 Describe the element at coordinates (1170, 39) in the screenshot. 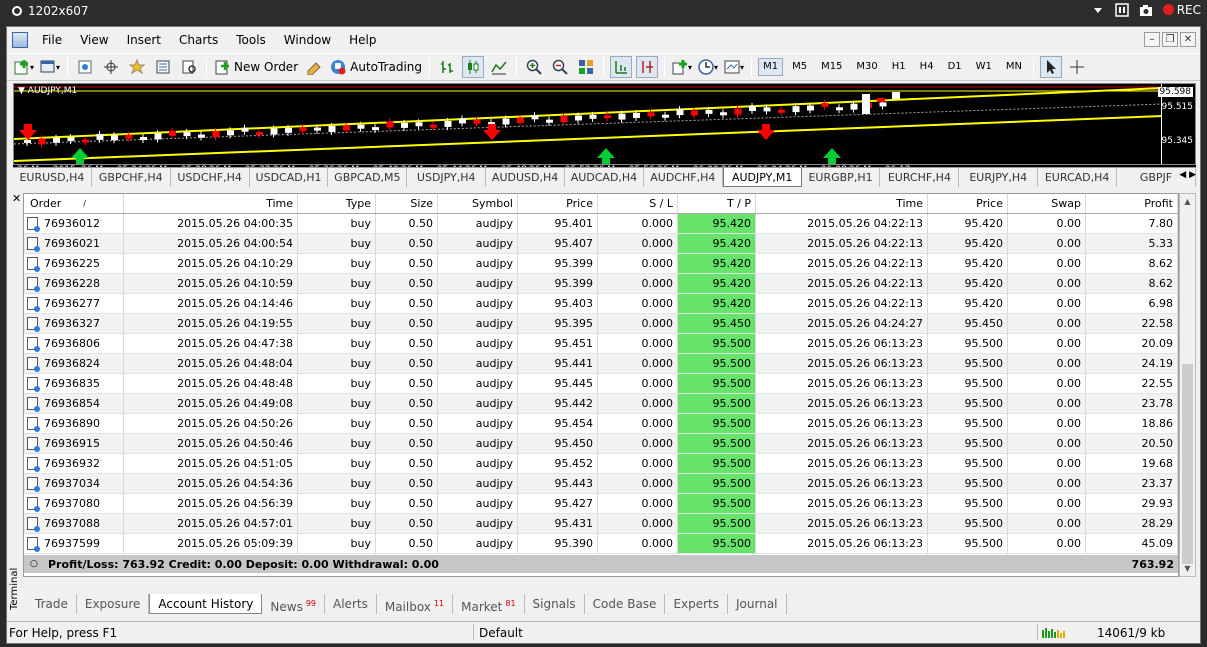

I see `restore-icon: ❐` at that location.